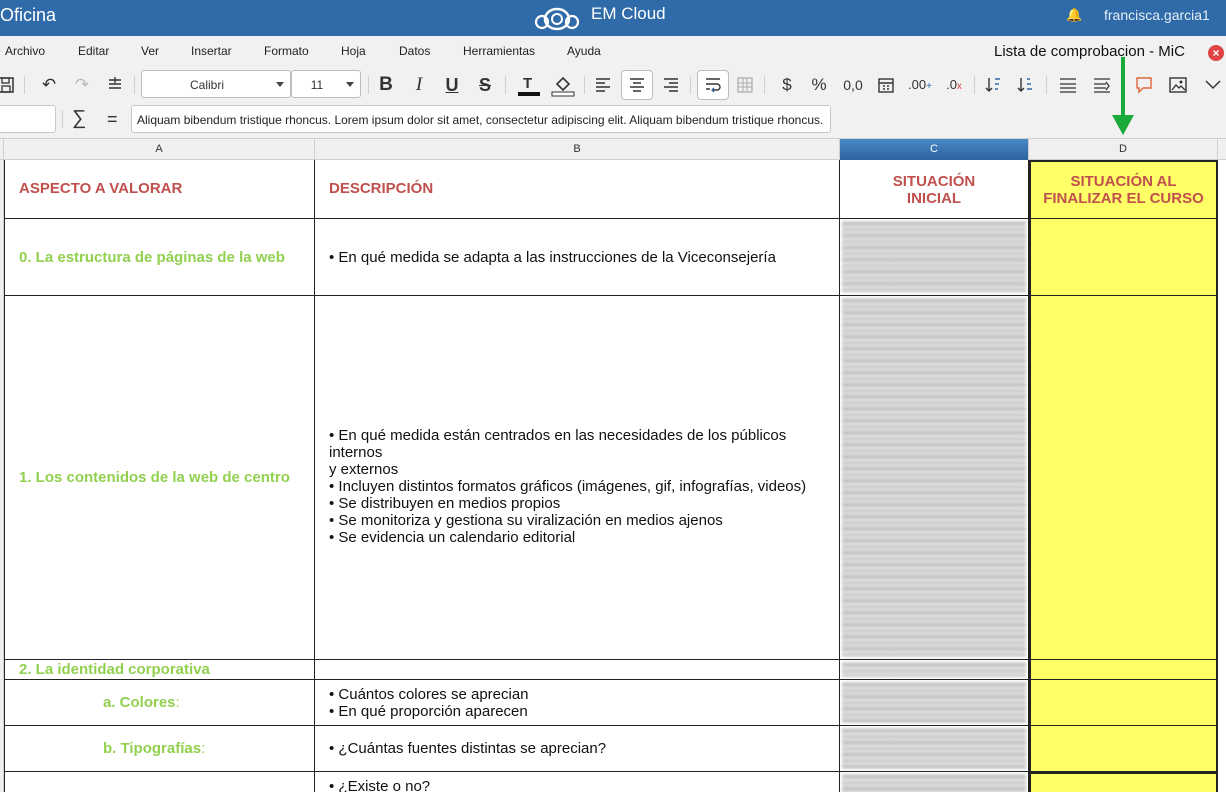  I want to click on cell-a1: ASPECTO A VALORAR, so click(159, 189).